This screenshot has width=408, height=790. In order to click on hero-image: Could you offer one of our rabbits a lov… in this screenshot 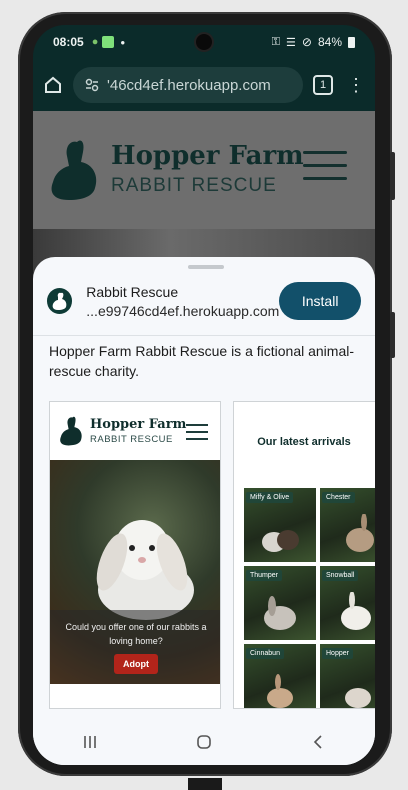, I will do `click(135, 572)`.